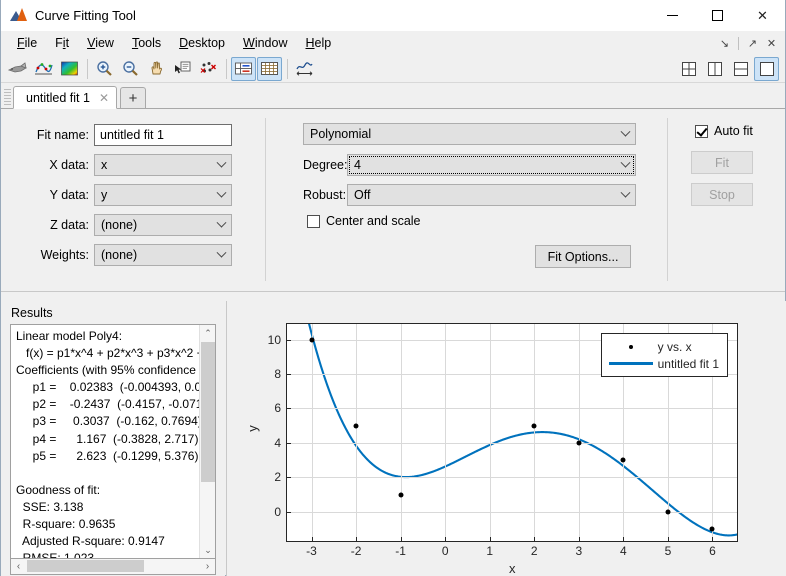 The image size is (786, 576). I want to click on close-button: ✕, so click(762, 15).